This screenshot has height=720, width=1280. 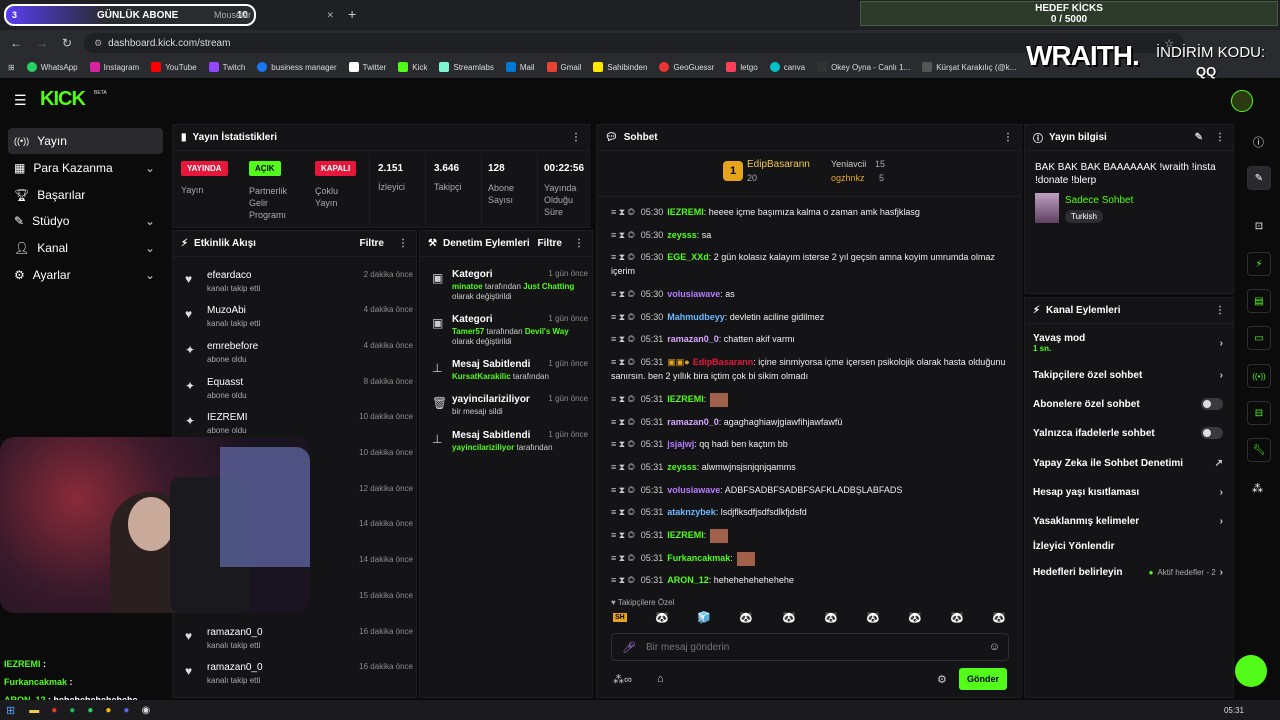 I want to click on app-icon: ●, so click(x=54, y=710).